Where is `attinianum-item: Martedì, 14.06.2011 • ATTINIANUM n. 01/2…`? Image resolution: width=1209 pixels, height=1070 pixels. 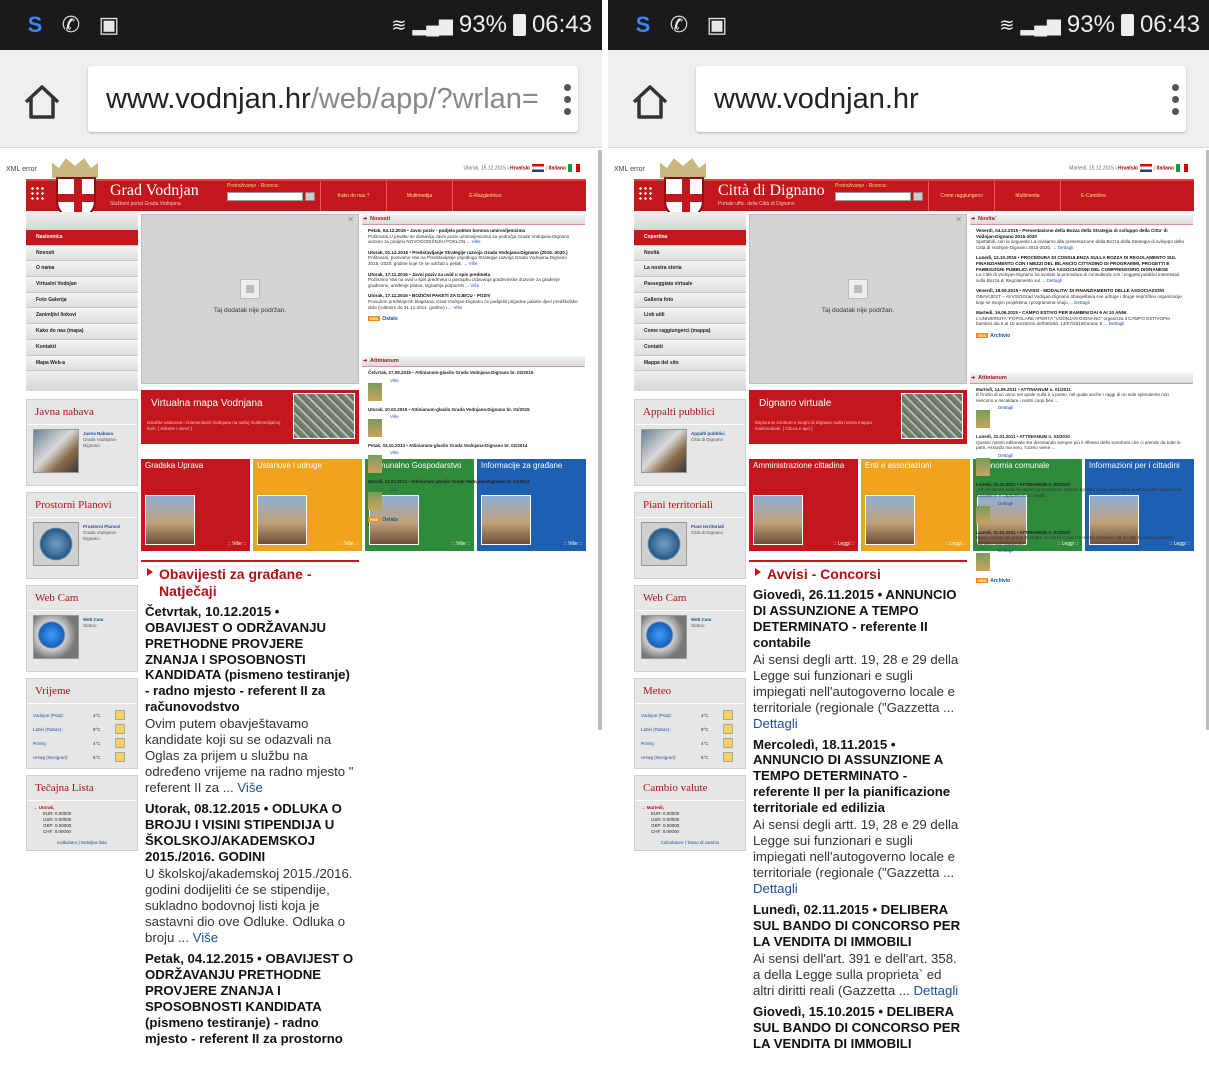
attinianum-item: Martedì, 14.06.2011 • ATTINIANUM n. 01/2… is located at coordinates (1081, 408).